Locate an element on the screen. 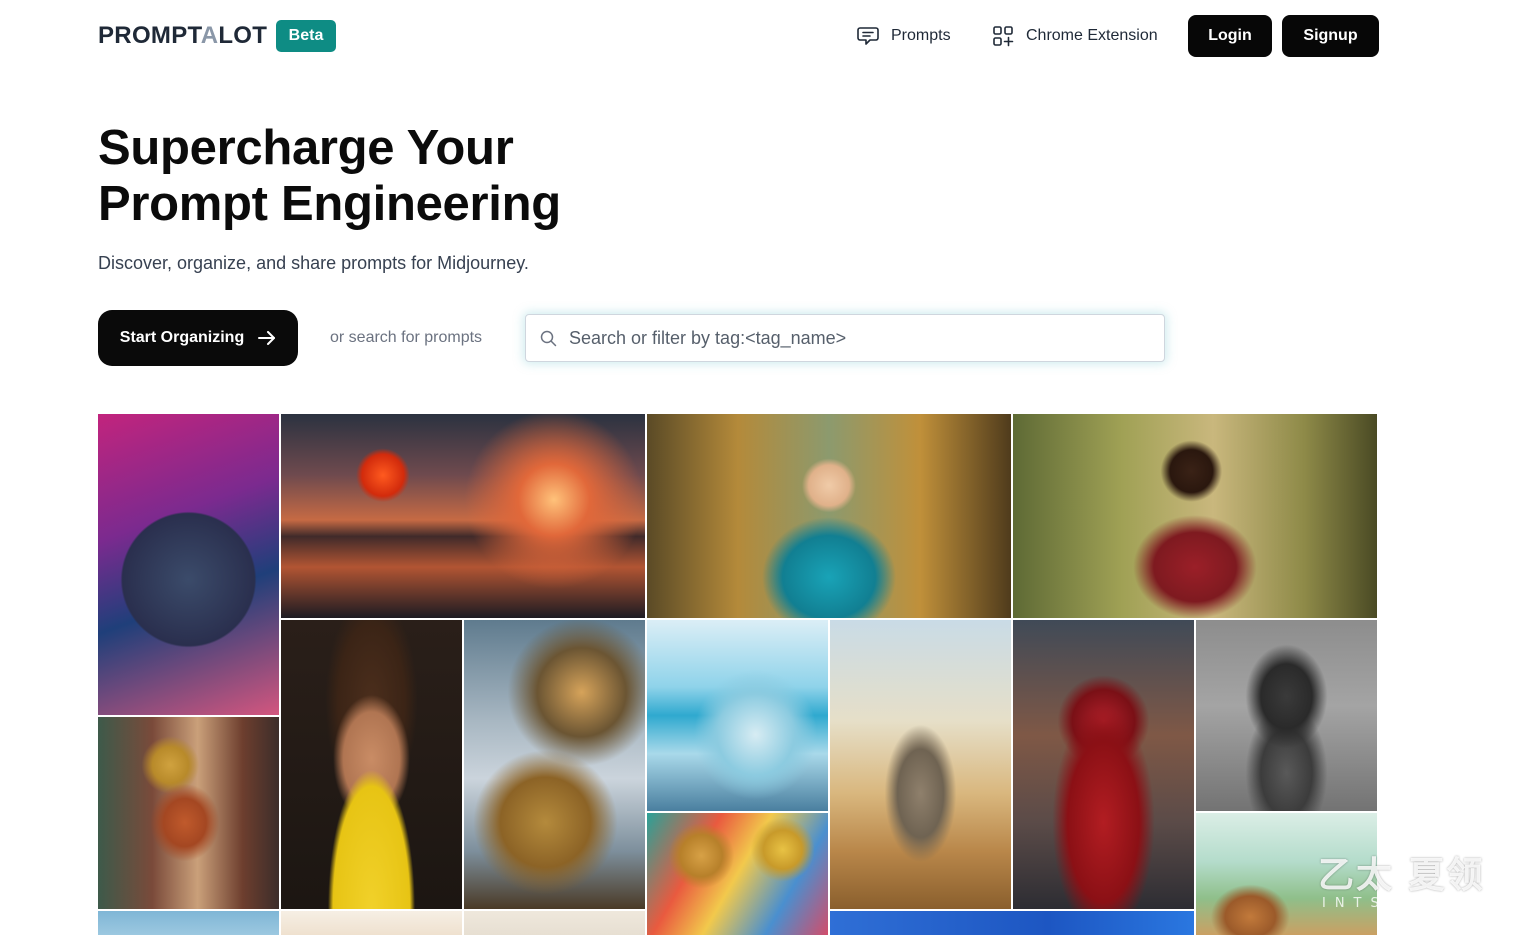 The width and height of the screenshot is (1534, 935). arrow-right-icon is located at coordinates (267, 338).